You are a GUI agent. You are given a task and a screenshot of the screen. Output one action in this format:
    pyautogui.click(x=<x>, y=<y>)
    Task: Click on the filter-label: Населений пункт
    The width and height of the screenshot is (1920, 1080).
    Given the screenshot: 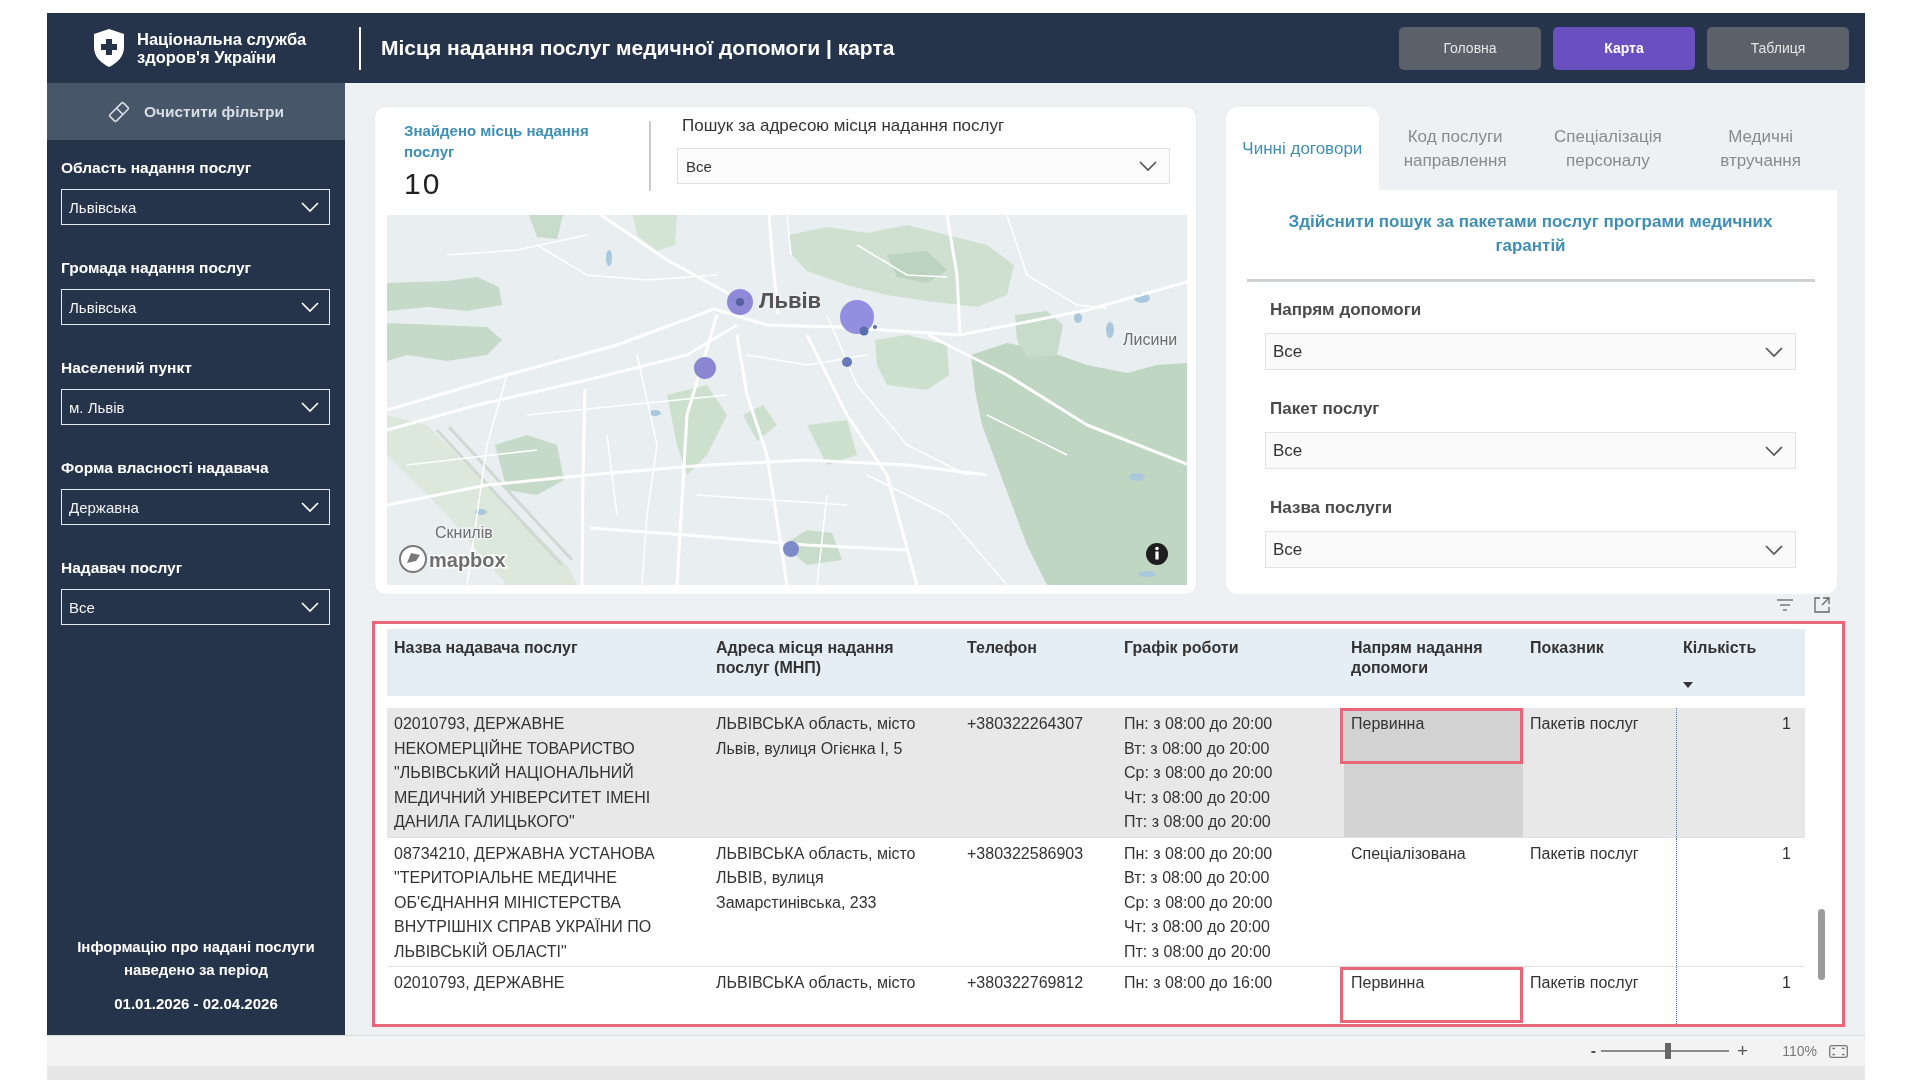 What is the action you would take?
    pyautogui.click(x=127, y=367)
    